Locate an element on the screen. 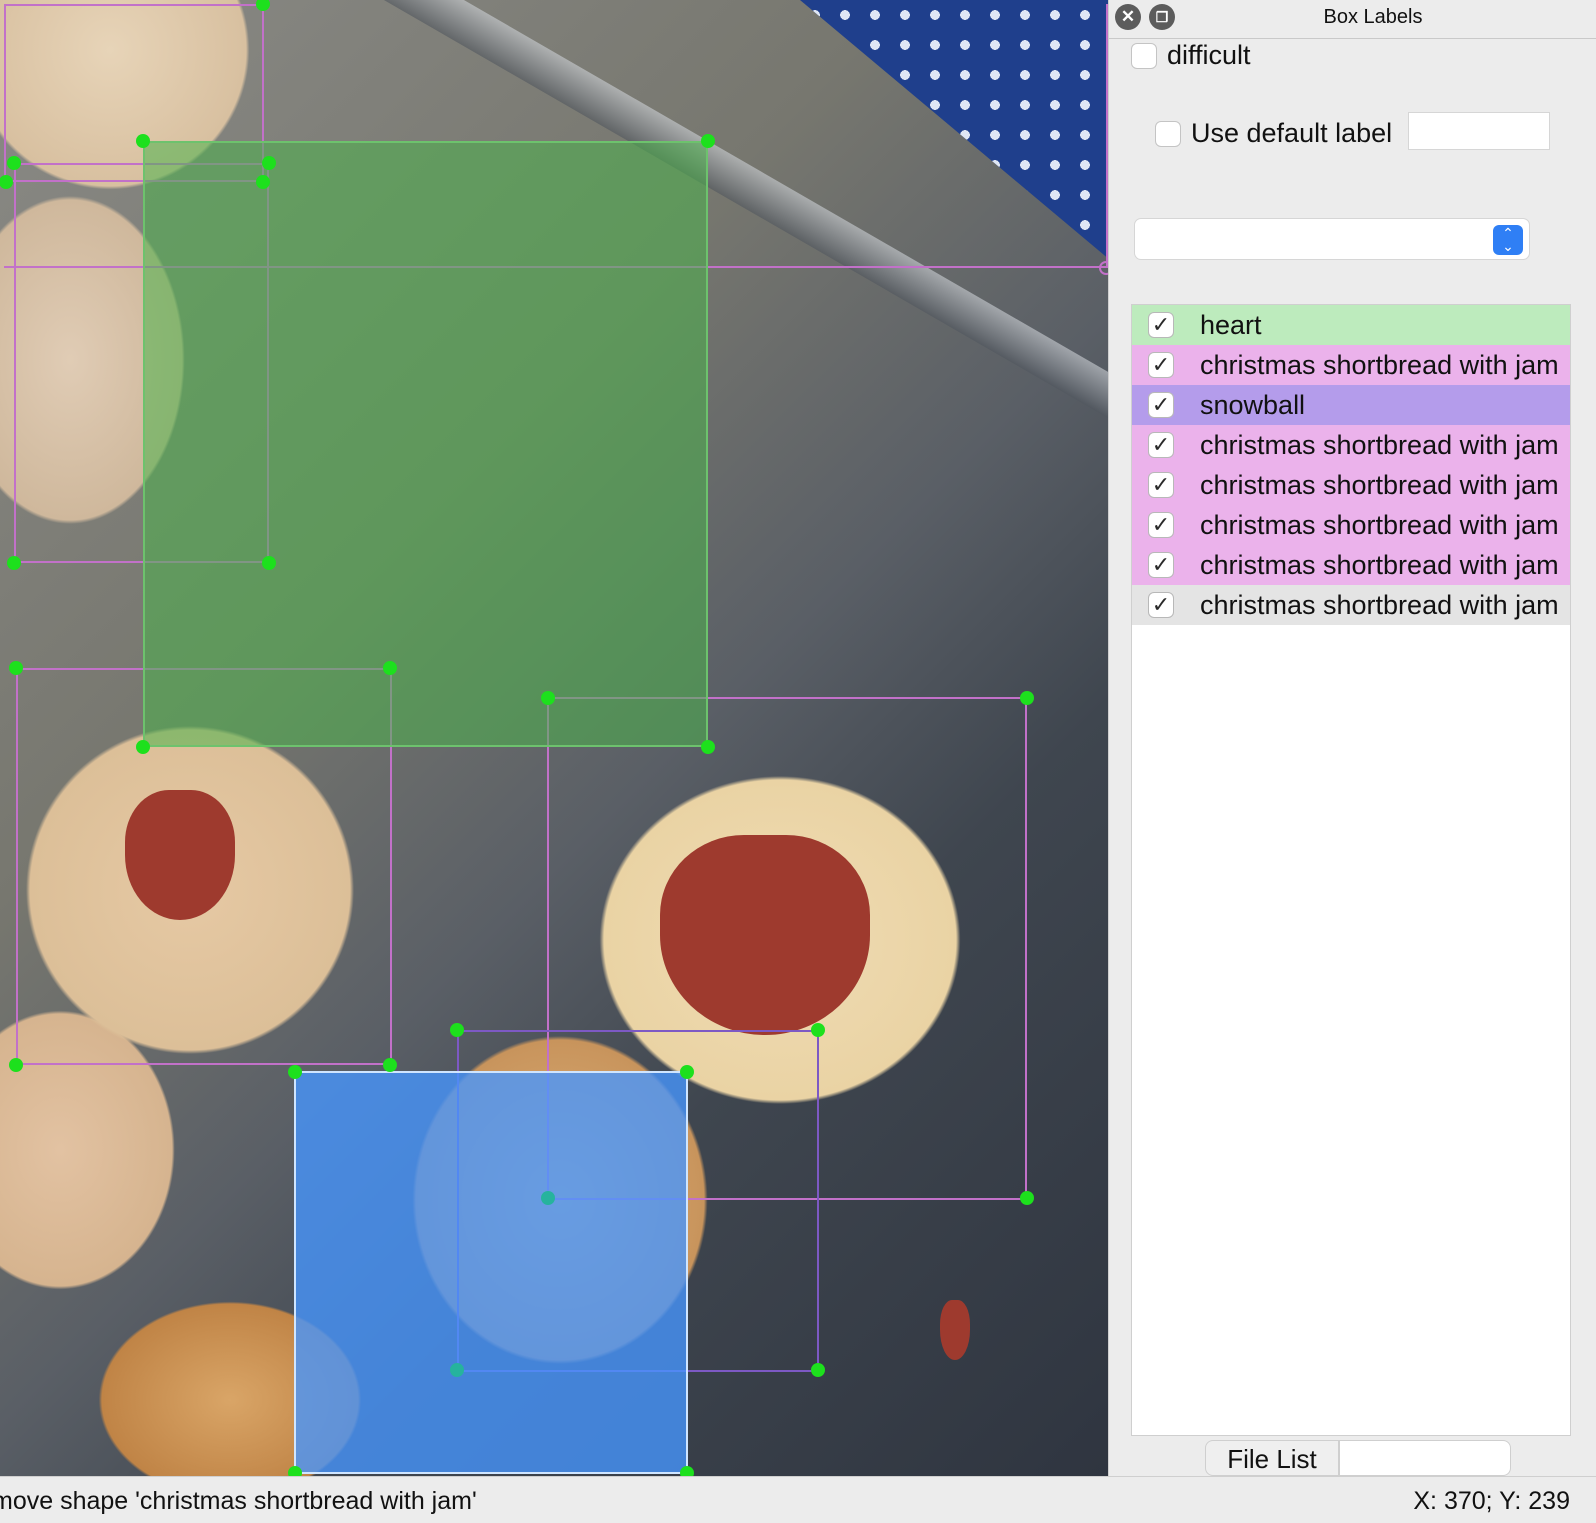 The height and width of the screenshot is (1523, 1596). use-default-label-row: Use default label is located at coordinates (1273, 133).